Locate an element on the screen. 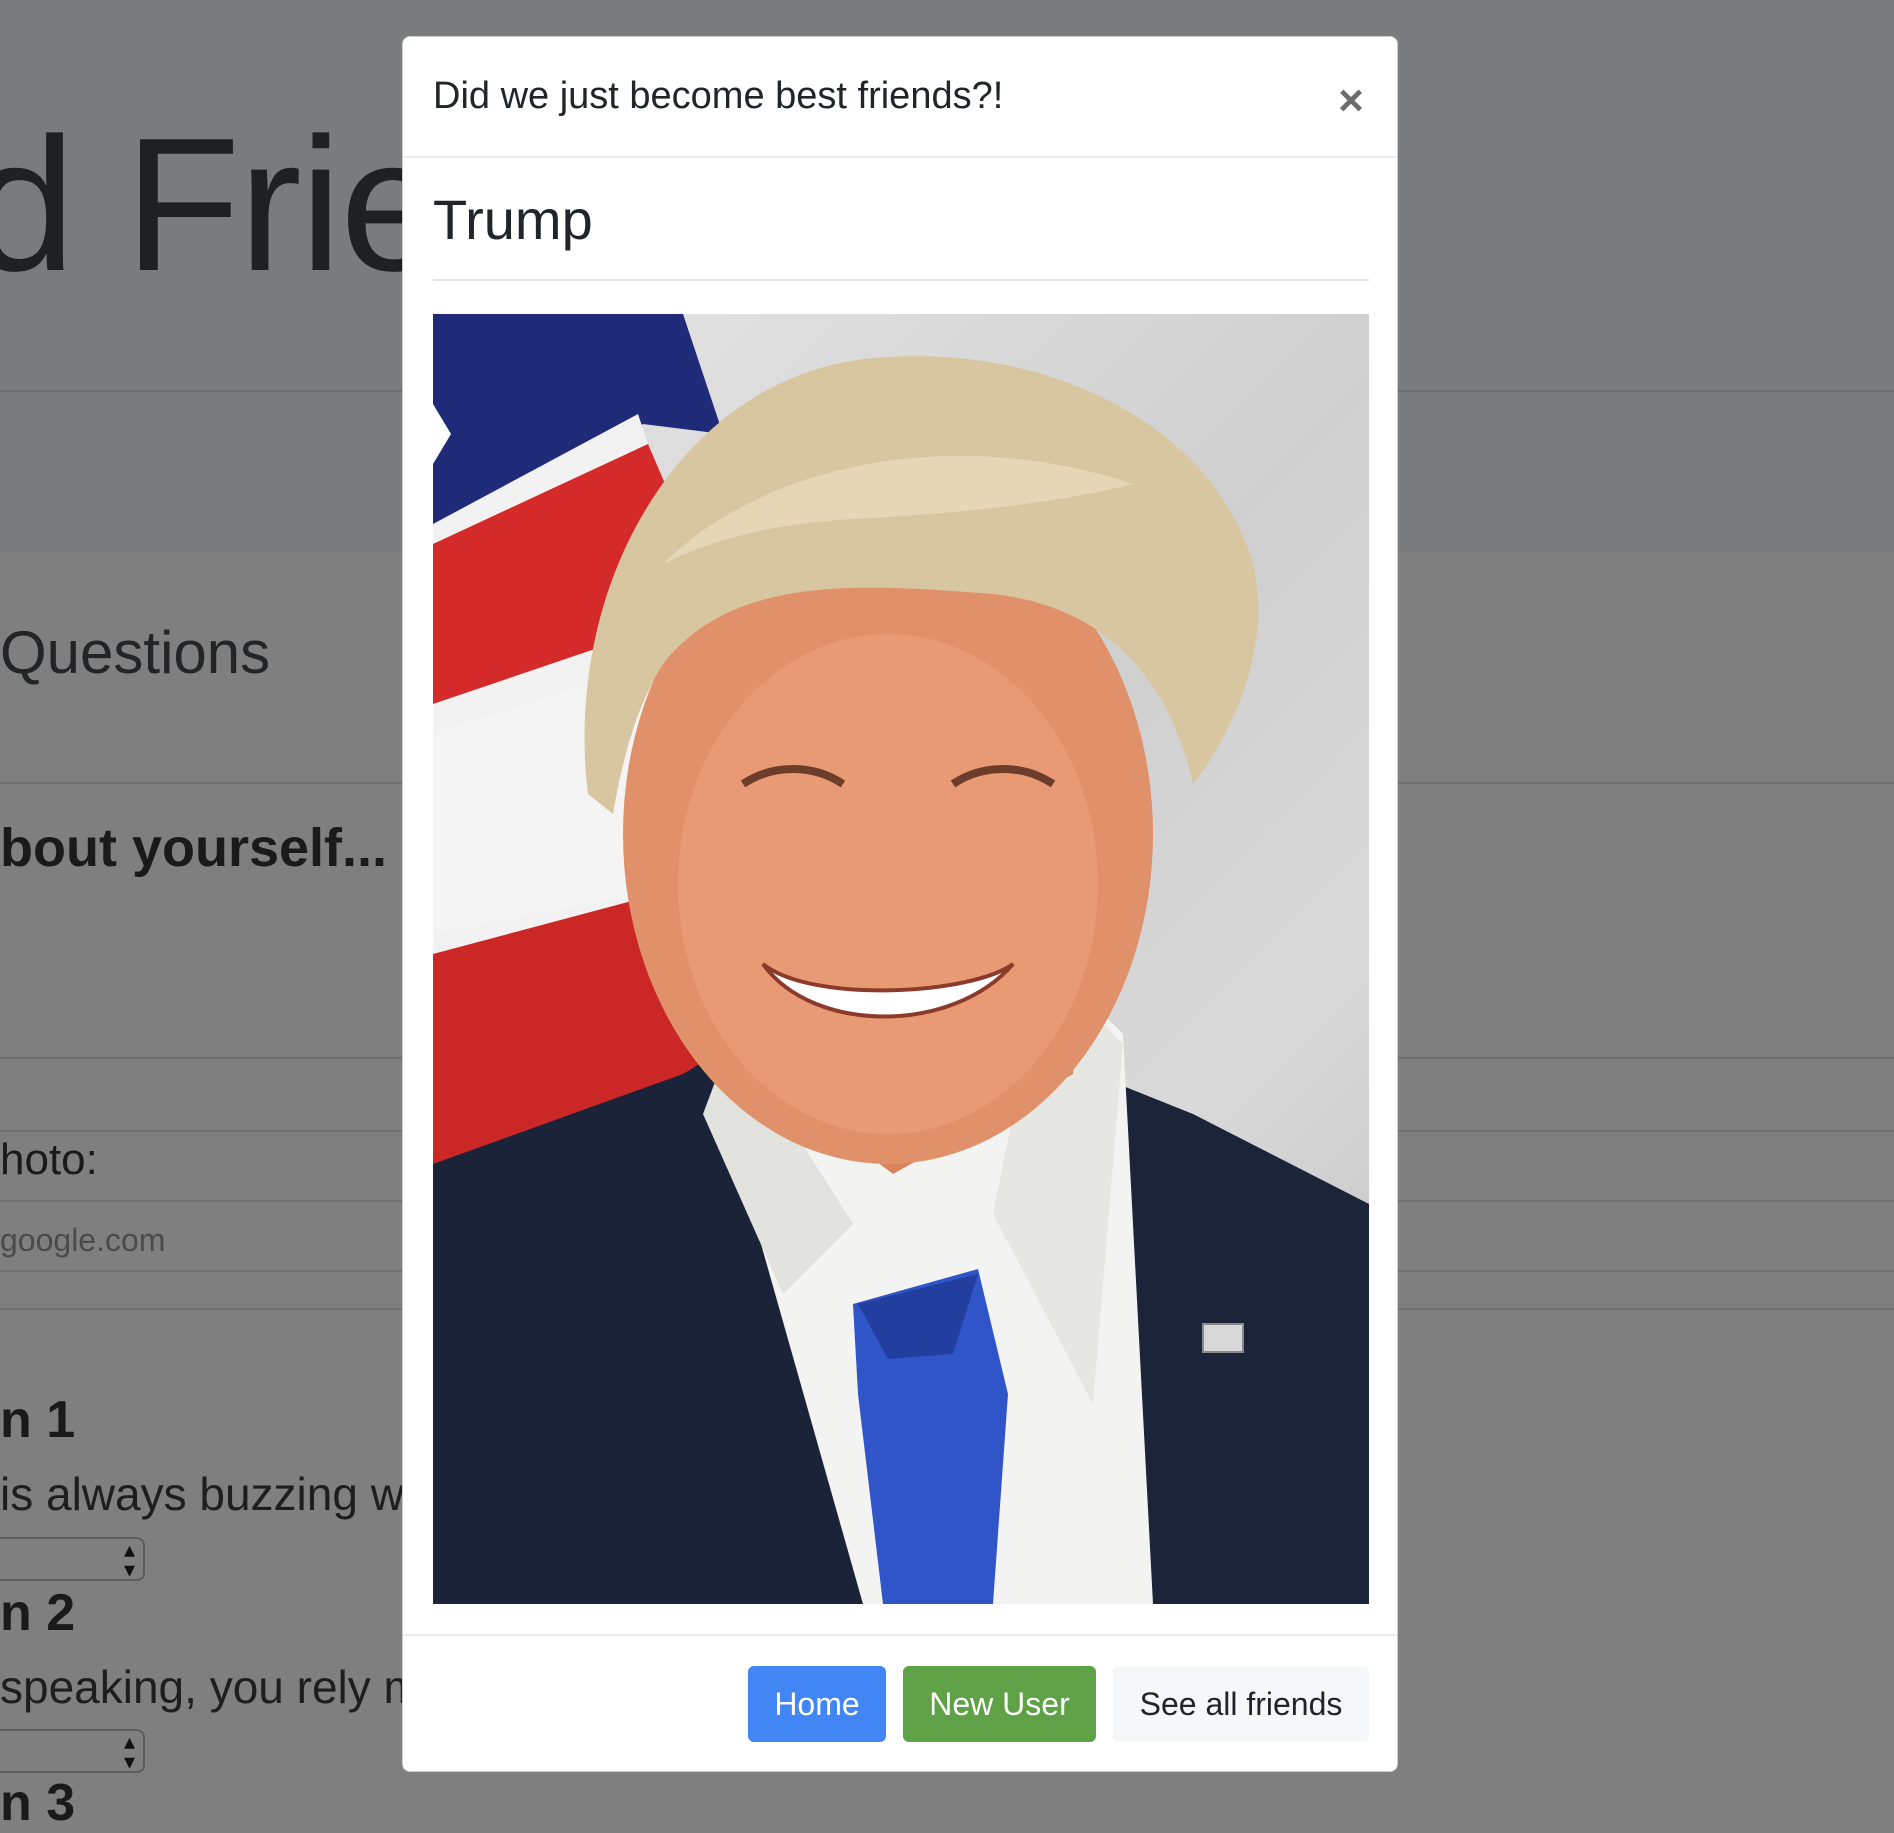 Image resolution: width=1894 pixels, height=1833 pixels. question-2-text: speaking, you rely m is located at coordinates (211, 1687).